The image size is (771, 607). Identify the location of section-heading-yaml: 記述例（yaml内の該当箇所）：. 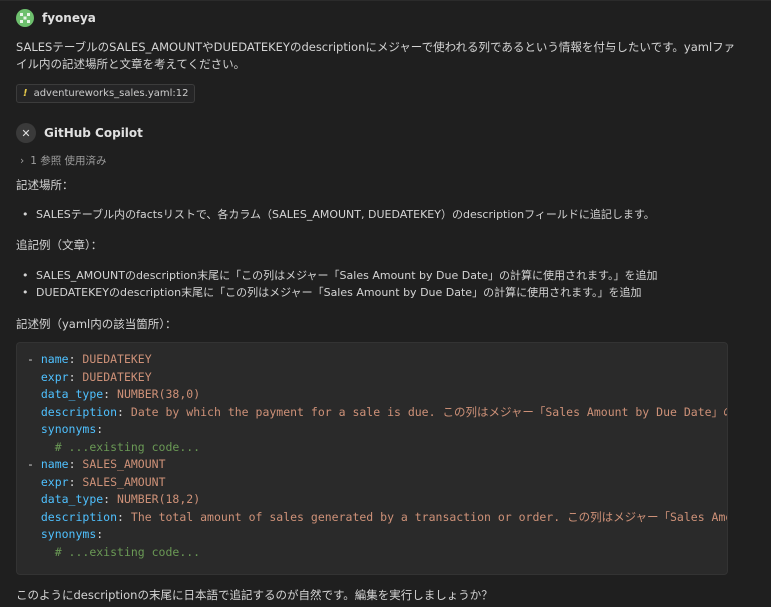
(96, 324).